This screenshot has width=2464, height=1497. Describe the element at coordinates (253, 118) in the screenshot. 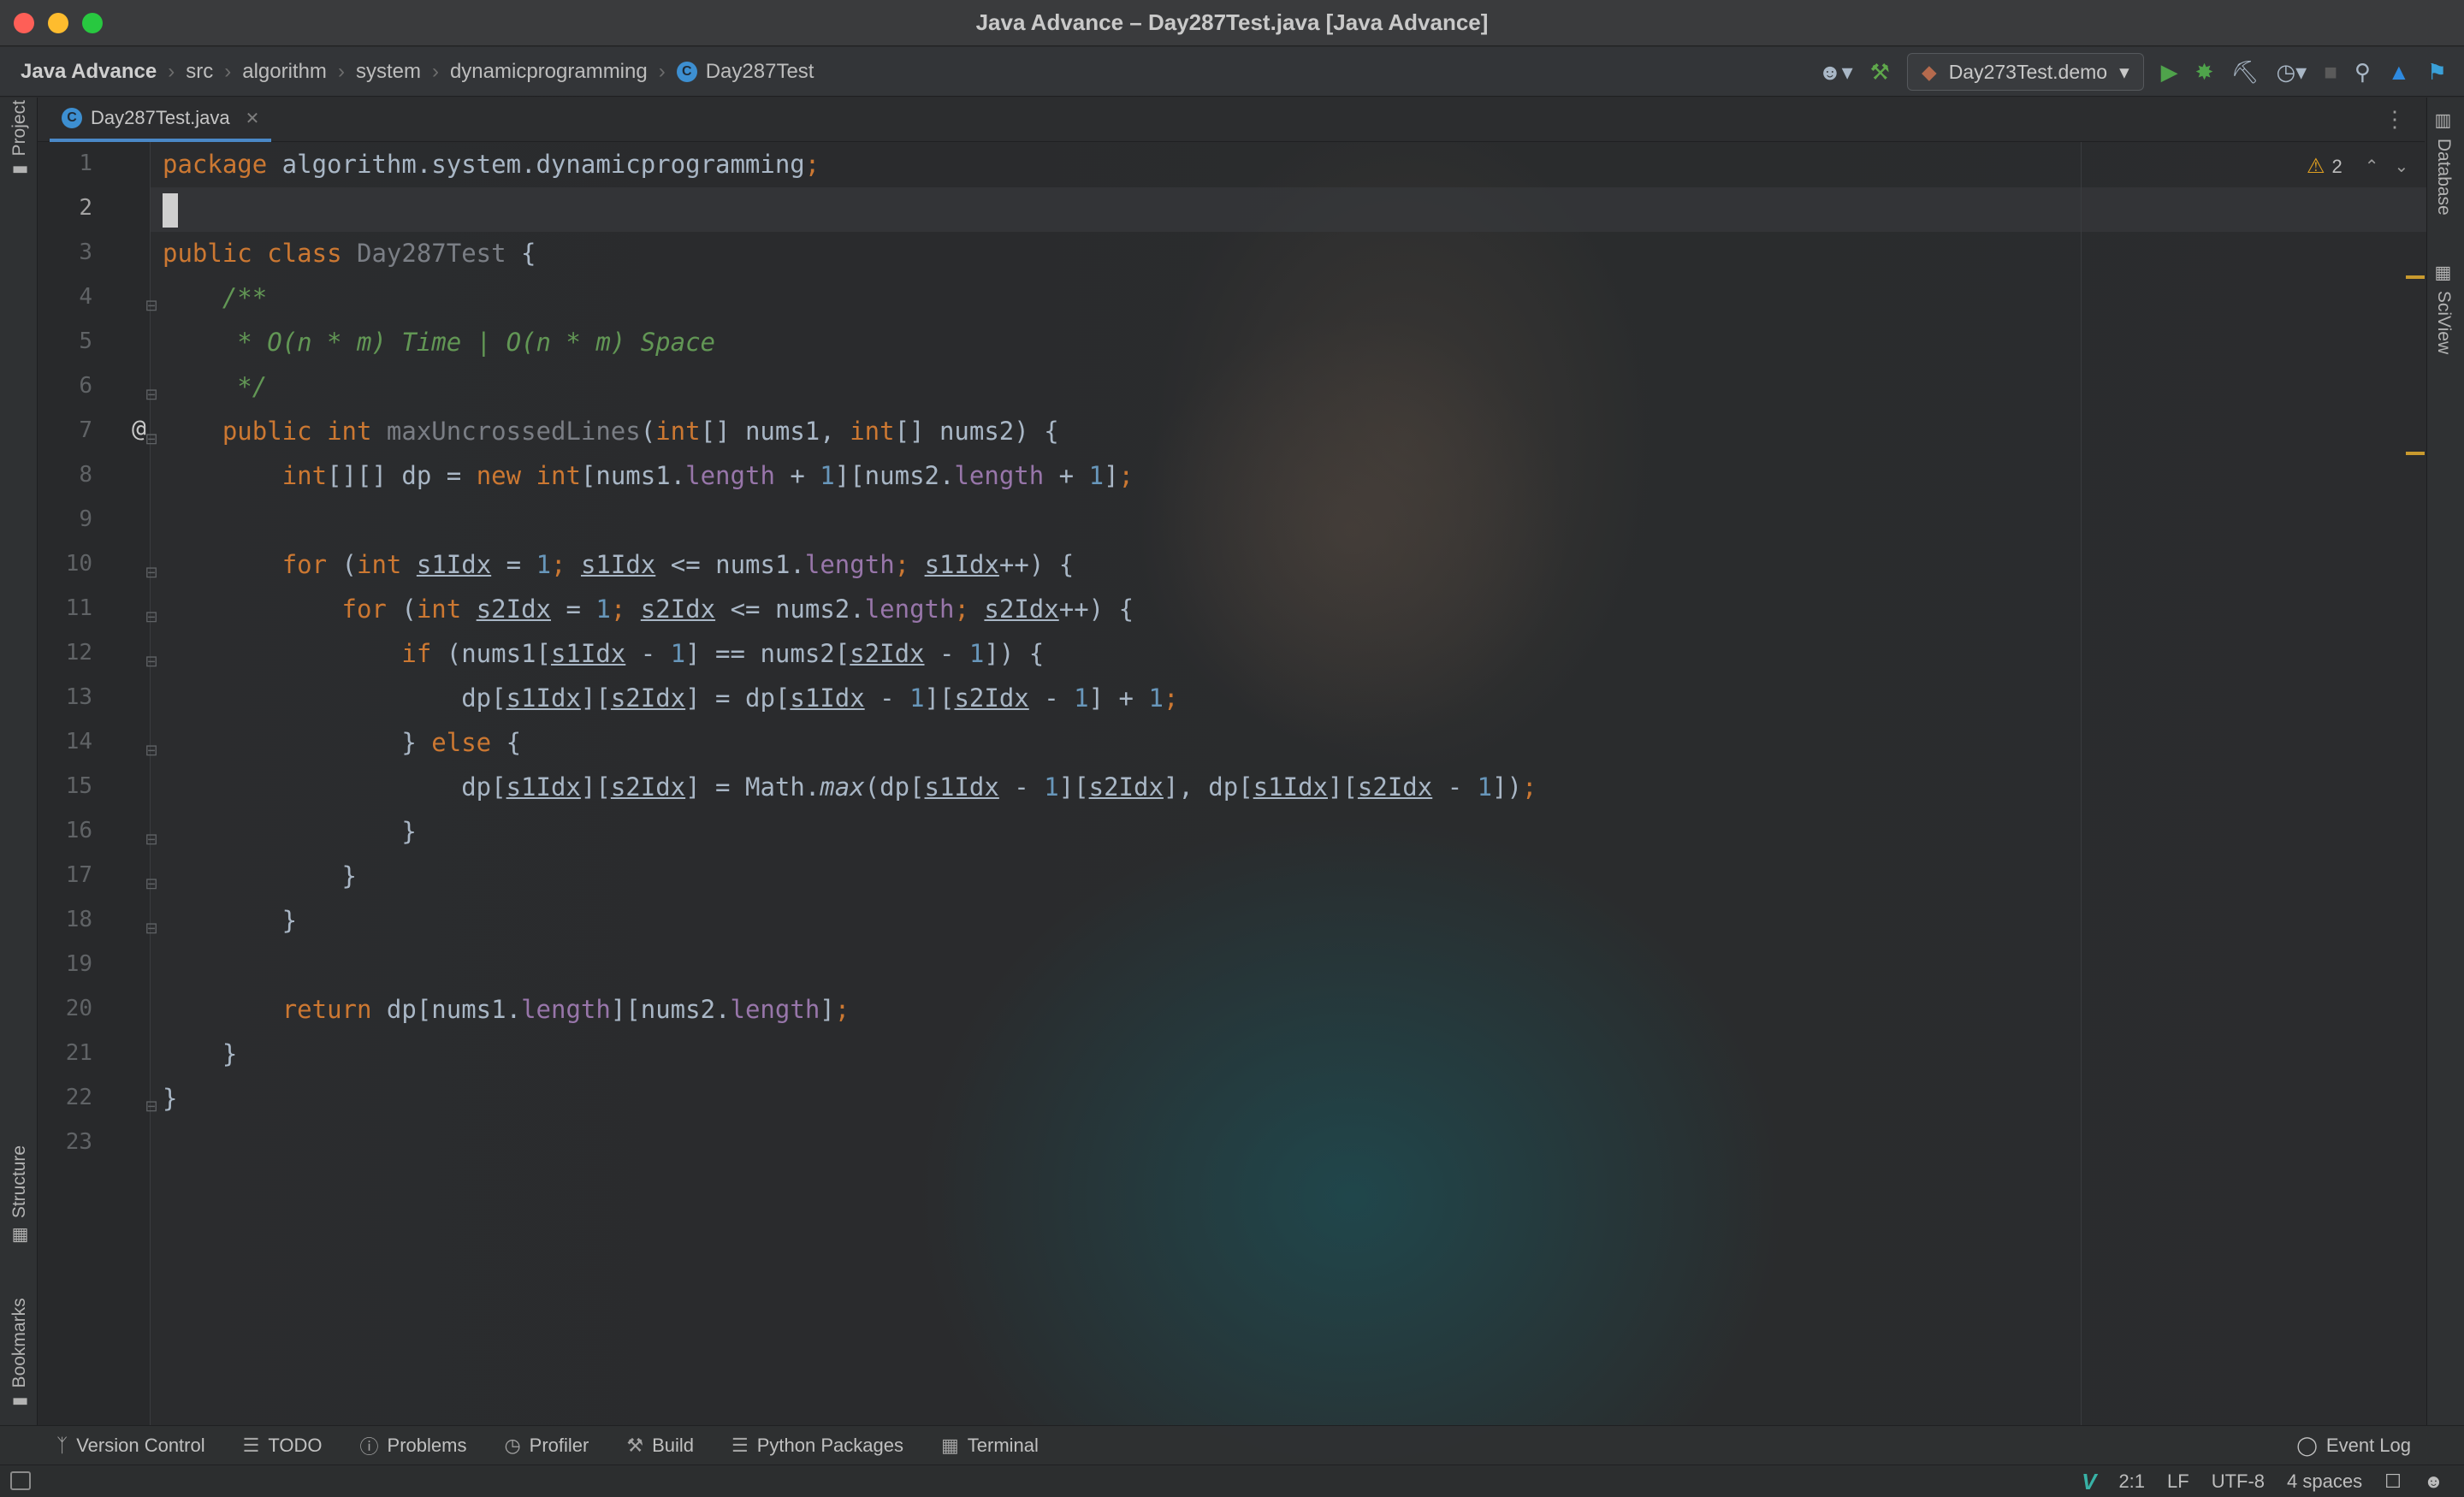

I see `close-icon: ✕` at that location.